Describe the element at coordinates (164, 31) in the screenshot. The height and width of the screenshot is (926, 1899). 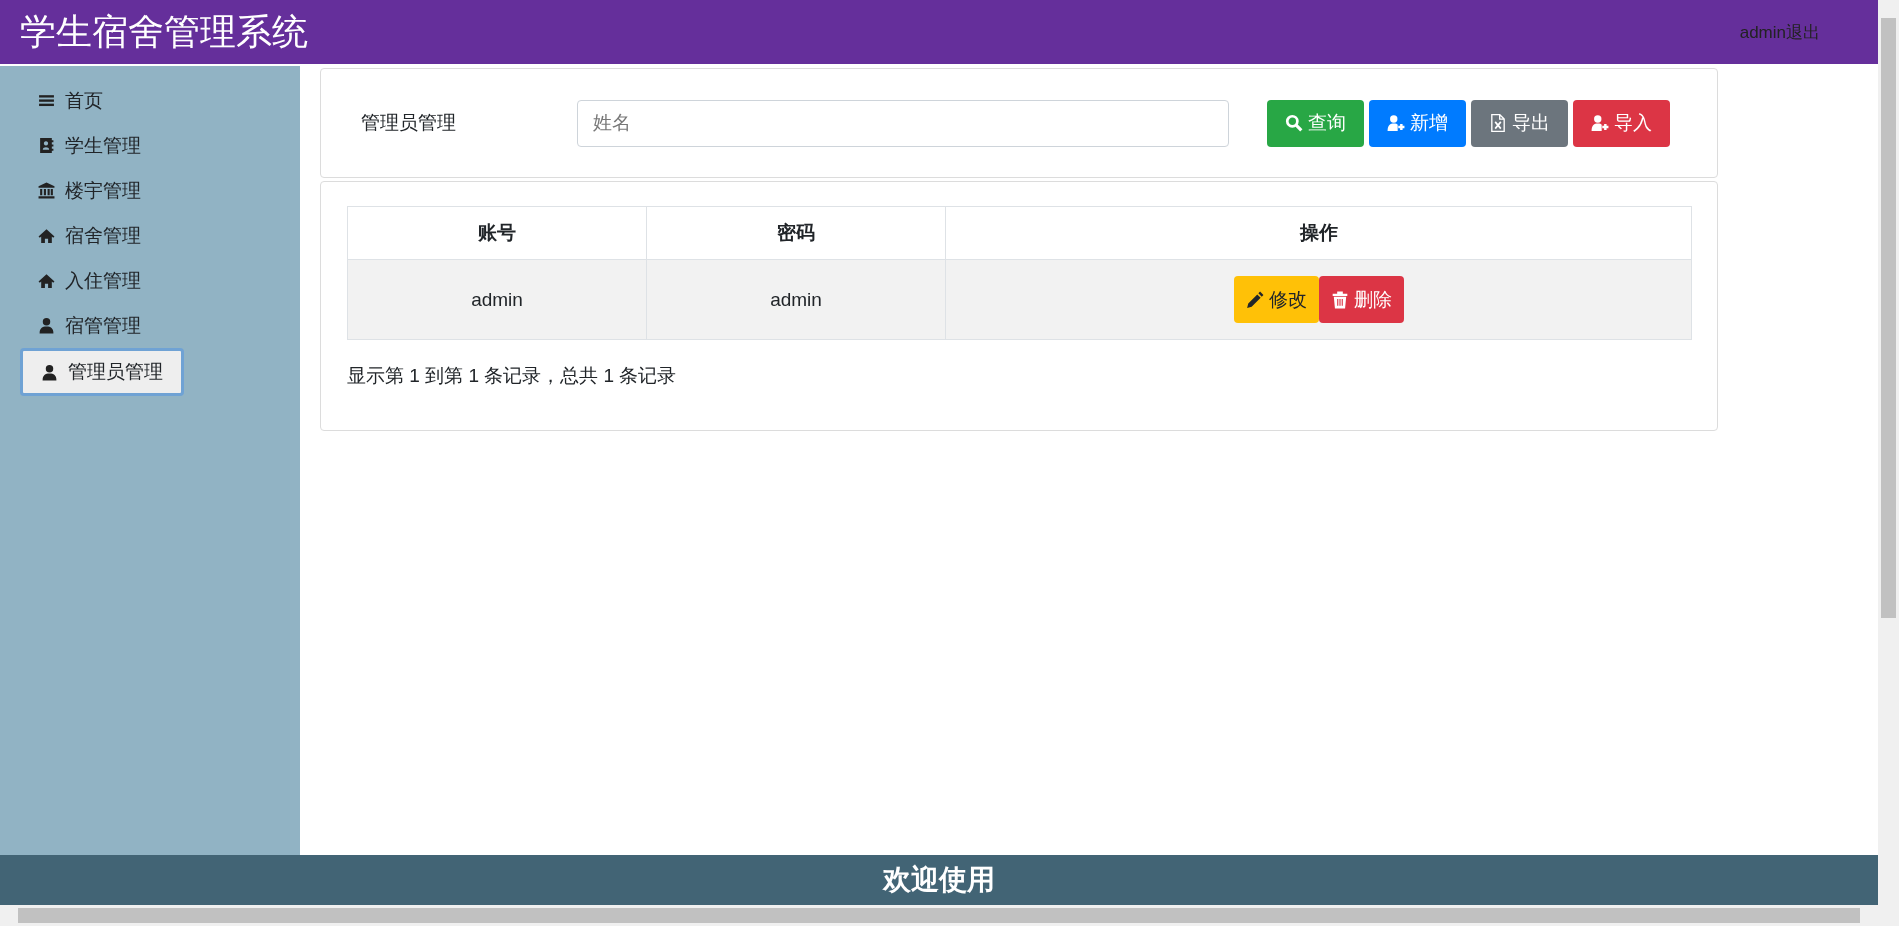
I see `app-title: 学生宿舍管理系统` at that location.